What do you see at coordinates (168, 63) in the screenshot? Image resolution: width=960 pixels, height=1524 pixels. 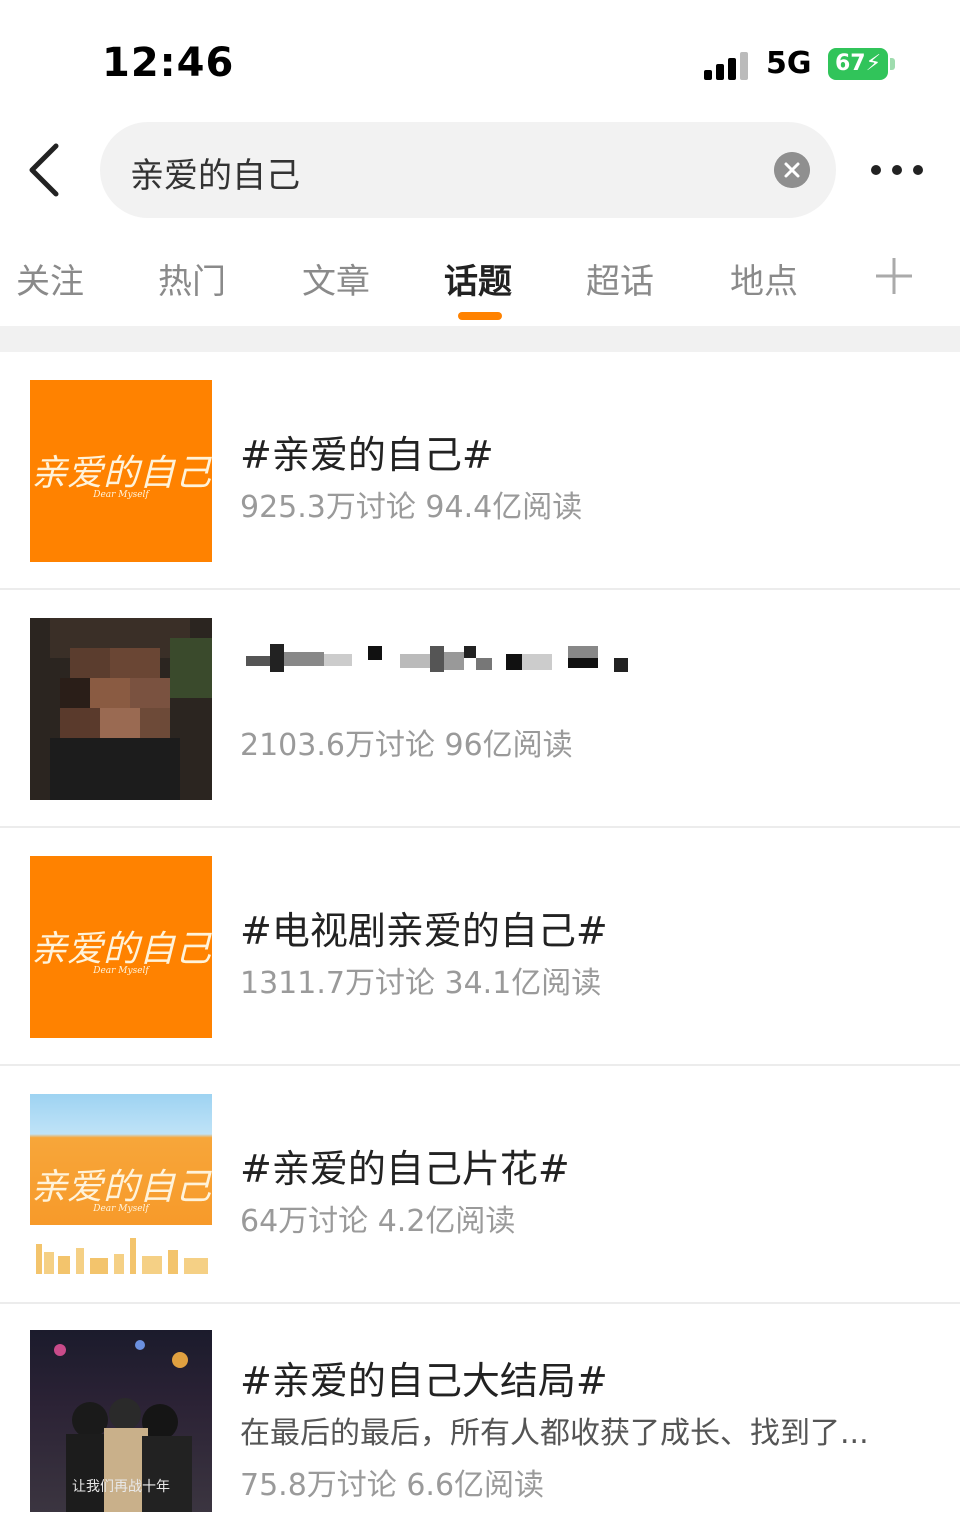 I see `status-time: 12:46` at bounding box center [168, 63].